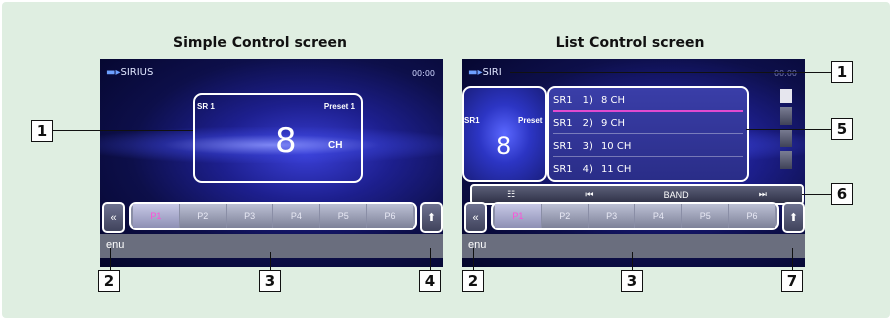  Describe the element at coordinates (630, 43) in the screenshot. I see `heading-list: List Control screen` at that location.